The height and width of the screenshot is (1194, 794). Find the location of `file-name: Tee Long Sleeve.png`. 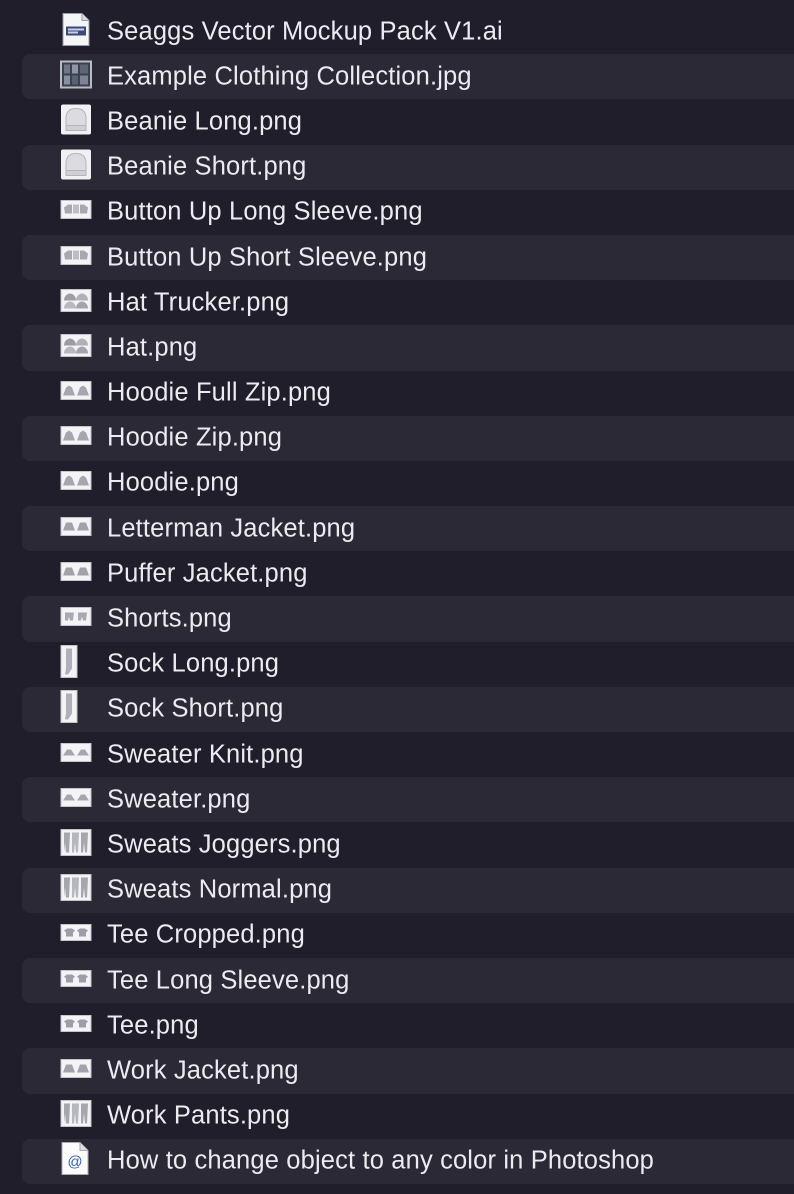

file-name: Tee Long Sleeve.png is located at coordinates (228, 980).